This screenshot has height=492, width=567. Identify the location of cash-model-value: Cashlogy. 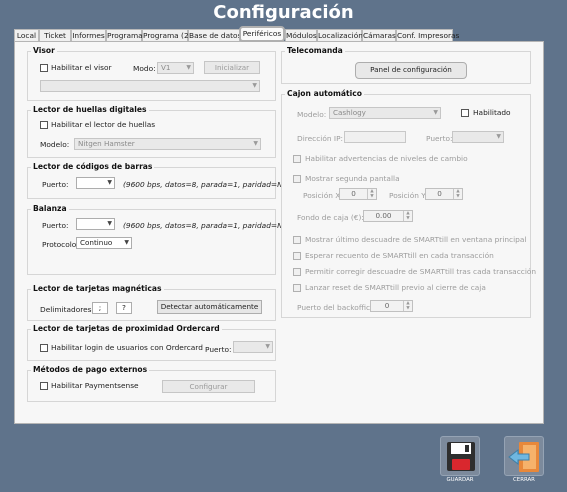
(349, 112).